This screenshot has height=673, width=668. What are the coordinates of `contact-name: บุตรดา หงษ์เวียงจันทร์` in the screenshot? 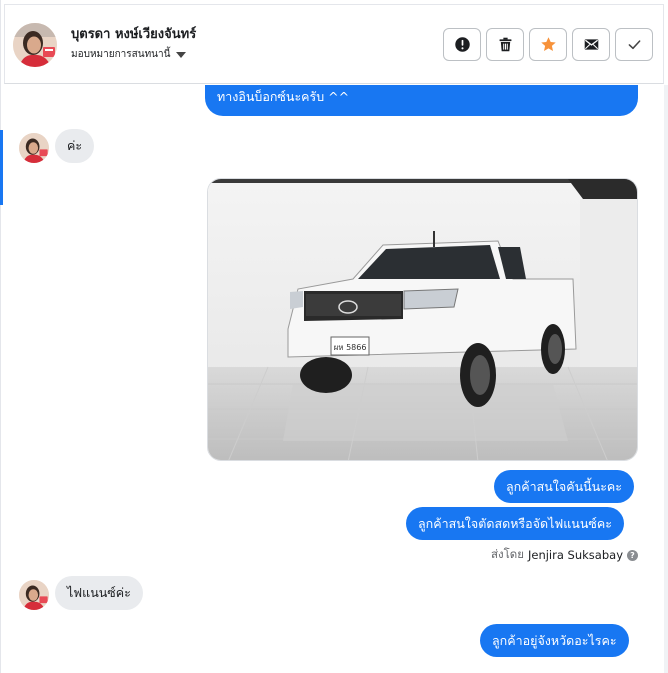 It's located at (134, 34).